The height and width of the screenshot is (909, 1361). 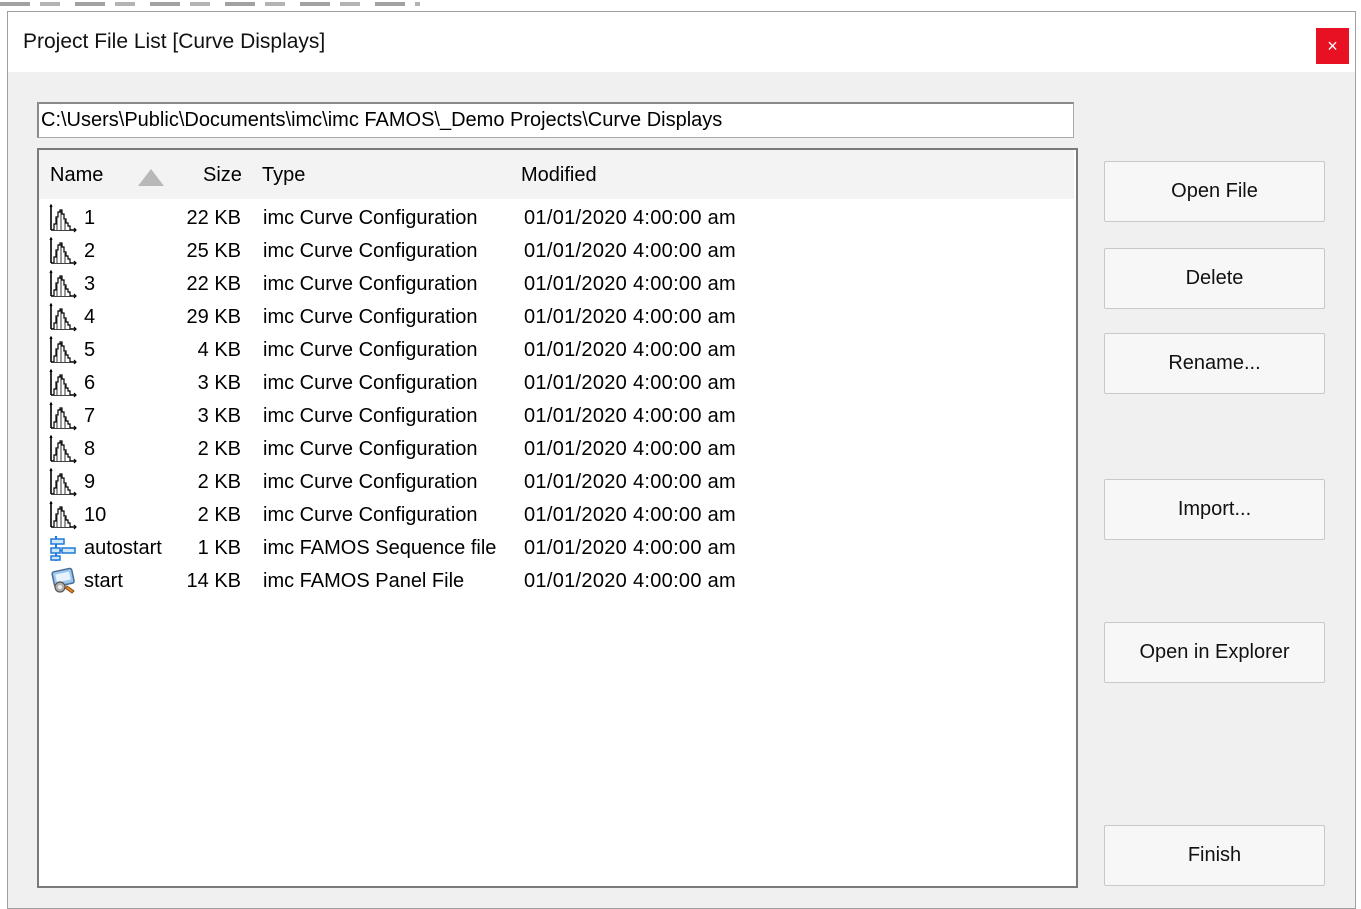 What do you see at coordinates (90, 284) in the screenshot?
I see `file-name: 3` at bounding box center [90, 284].